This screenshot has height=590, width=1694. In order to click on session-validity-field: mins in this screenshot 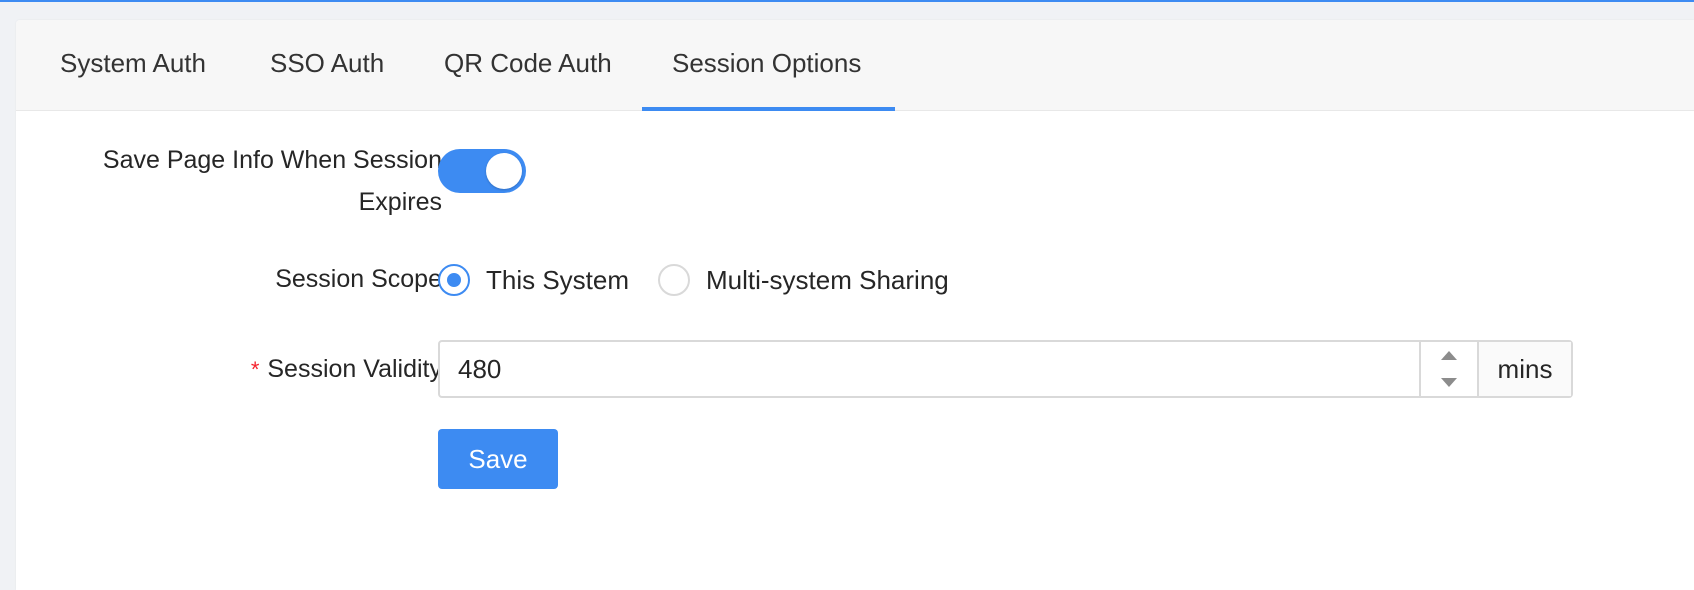, I will do `click(1005, 369)`.